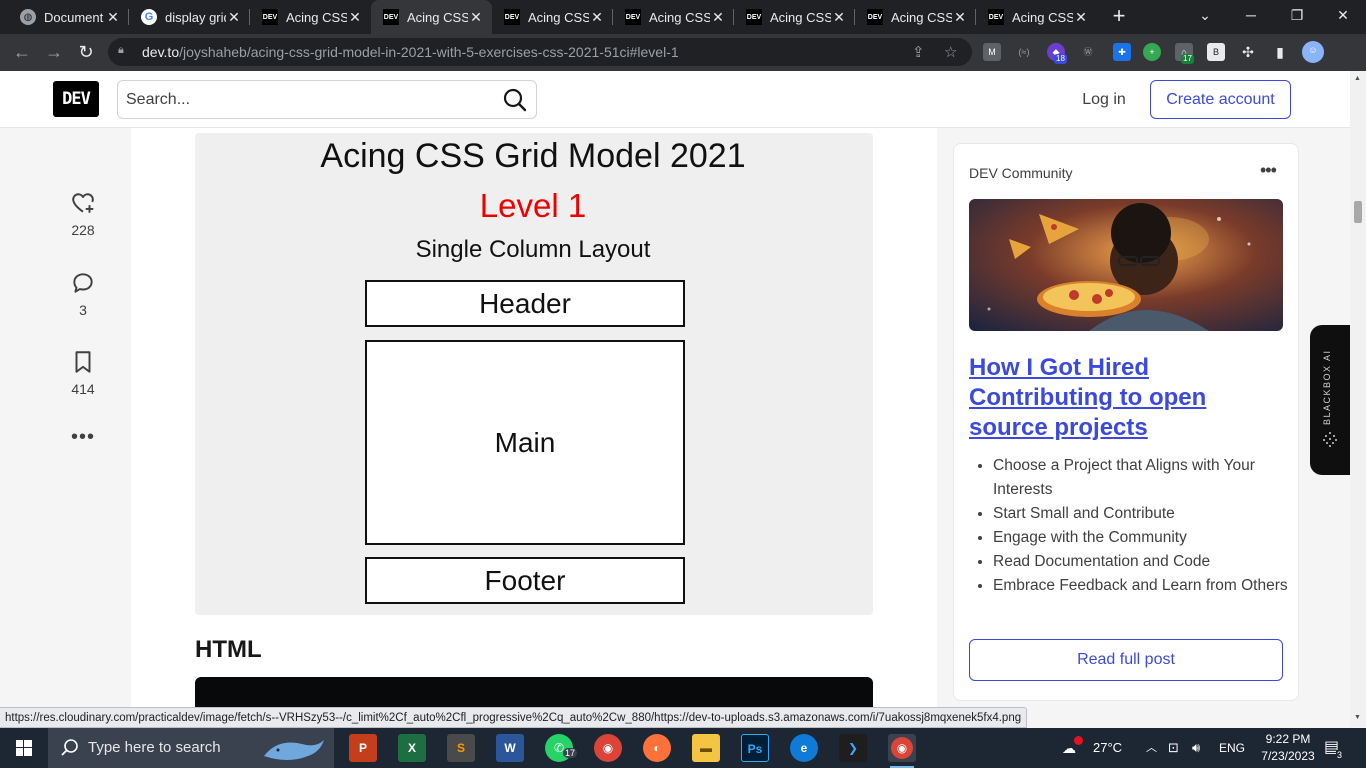 This screenshot has width=1366, height=768. Describe the element at coordinates (1173, 748) in the screenshot. I see `network-icon: ⊡` at that location.